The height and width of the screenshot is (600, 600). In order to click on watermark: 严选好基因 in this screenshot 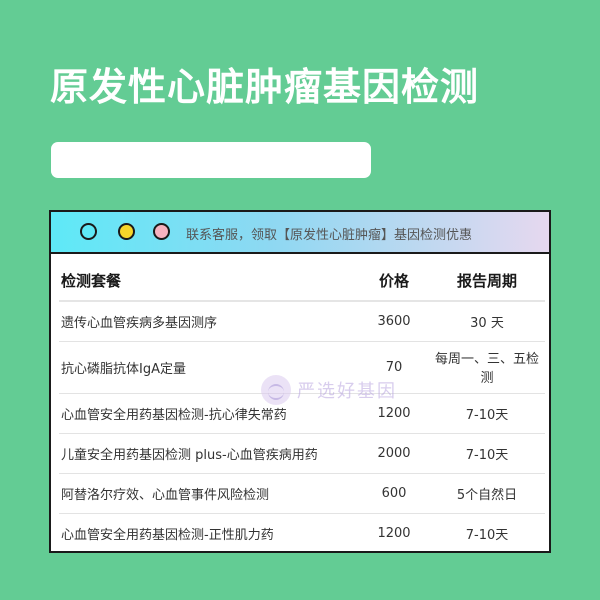, I will do `click(329, 390)`.